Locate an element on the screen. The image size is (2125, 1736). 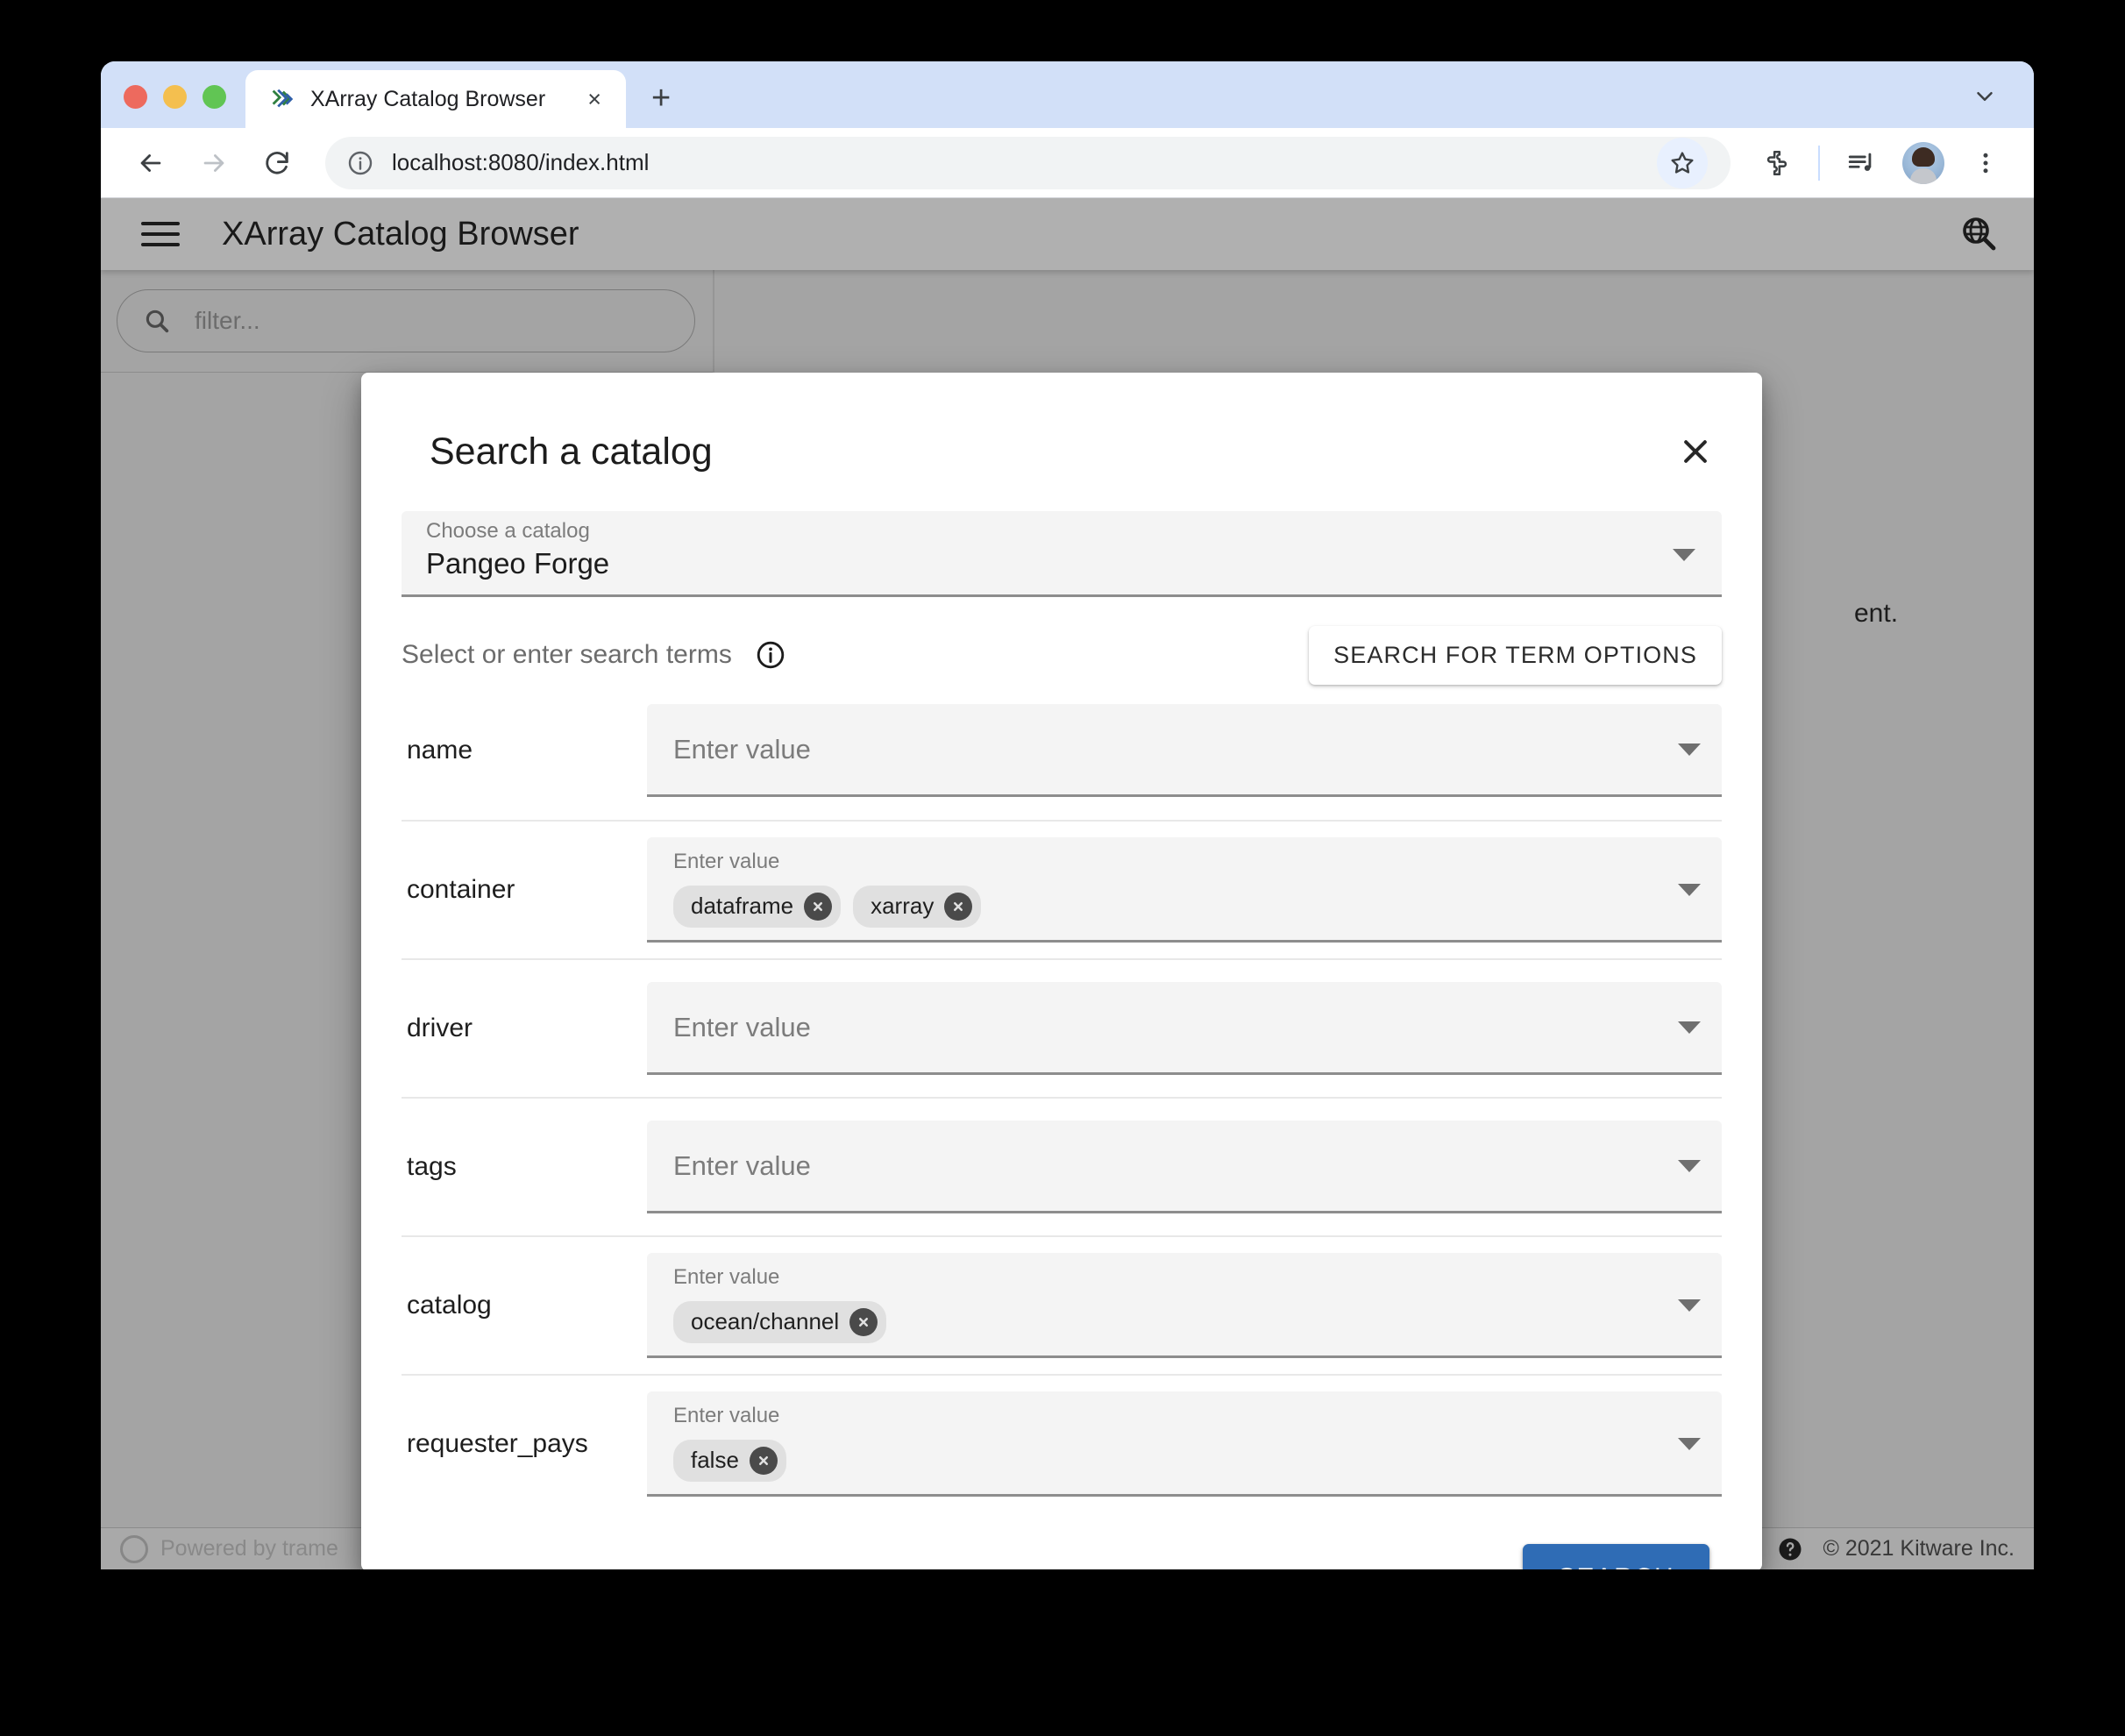
address-bar-url: localhost:8080/index.html is located at coordinates (521, 162).